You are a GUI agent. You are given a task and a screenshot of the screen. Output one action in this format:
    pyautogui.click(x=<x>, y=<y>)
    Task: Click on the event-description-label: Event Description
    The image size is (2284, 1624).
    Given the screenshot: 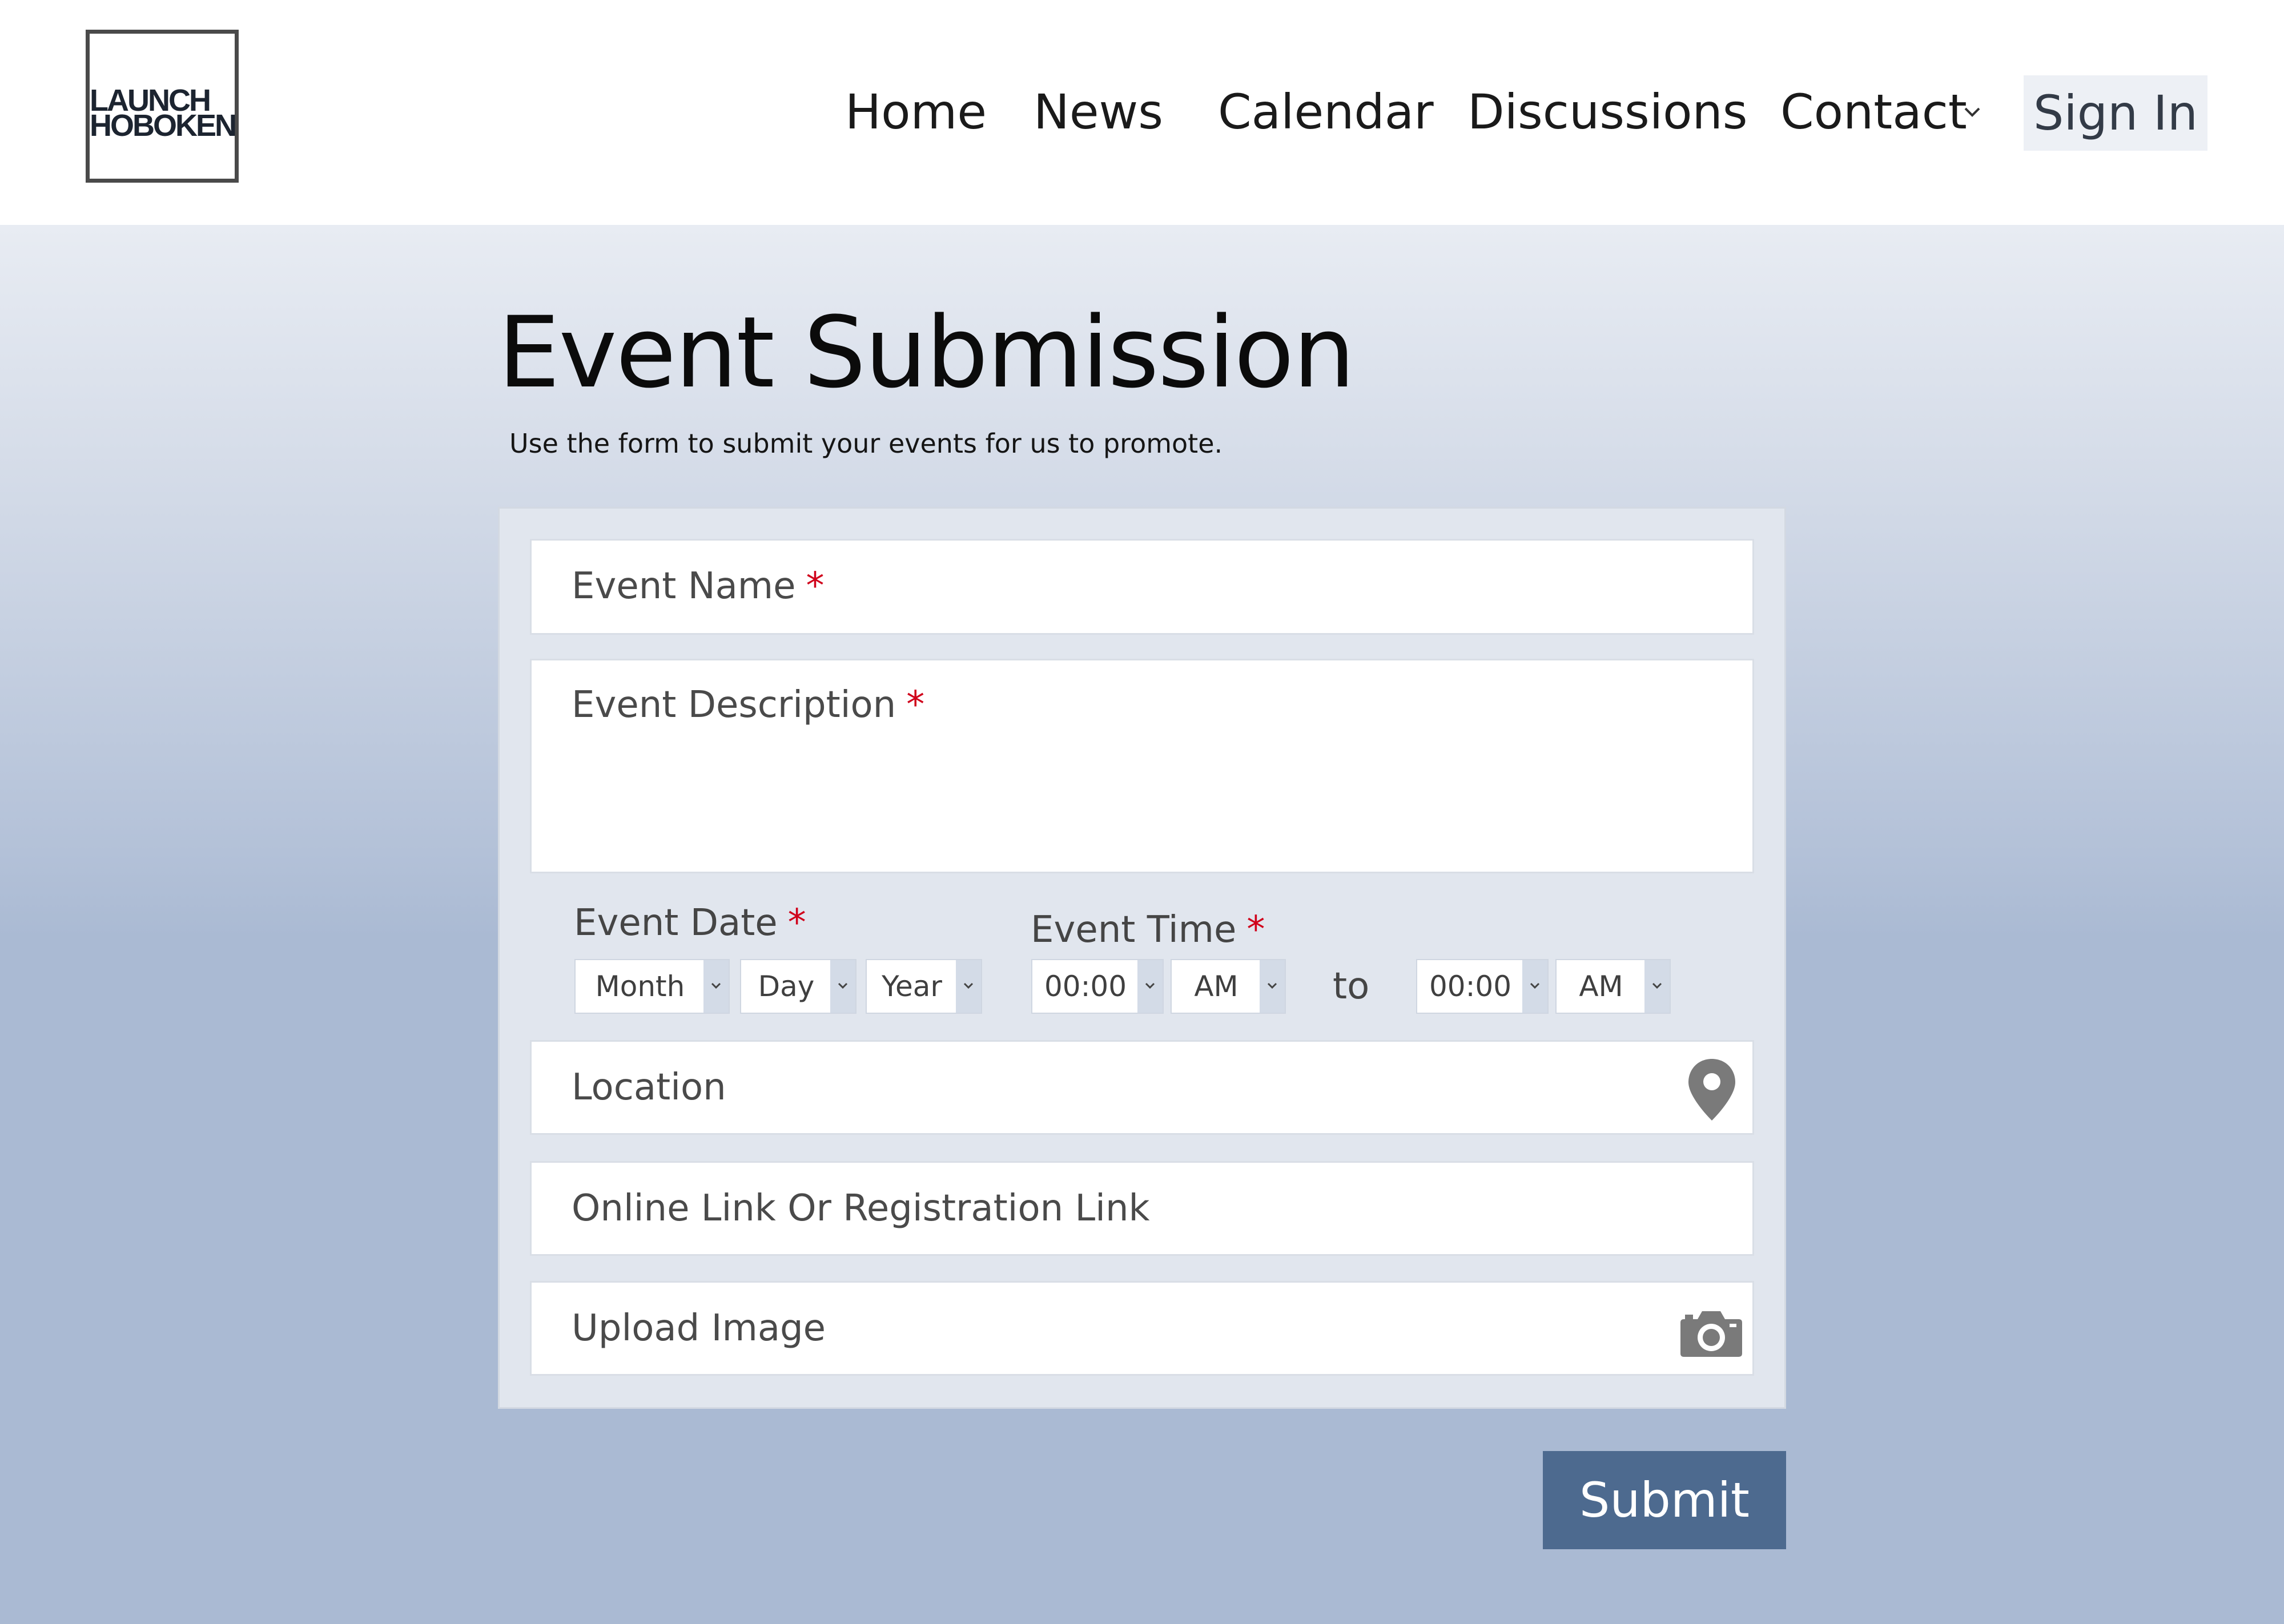 What is the action you would take?
    pyautogui.click(x=734, y=705)
    